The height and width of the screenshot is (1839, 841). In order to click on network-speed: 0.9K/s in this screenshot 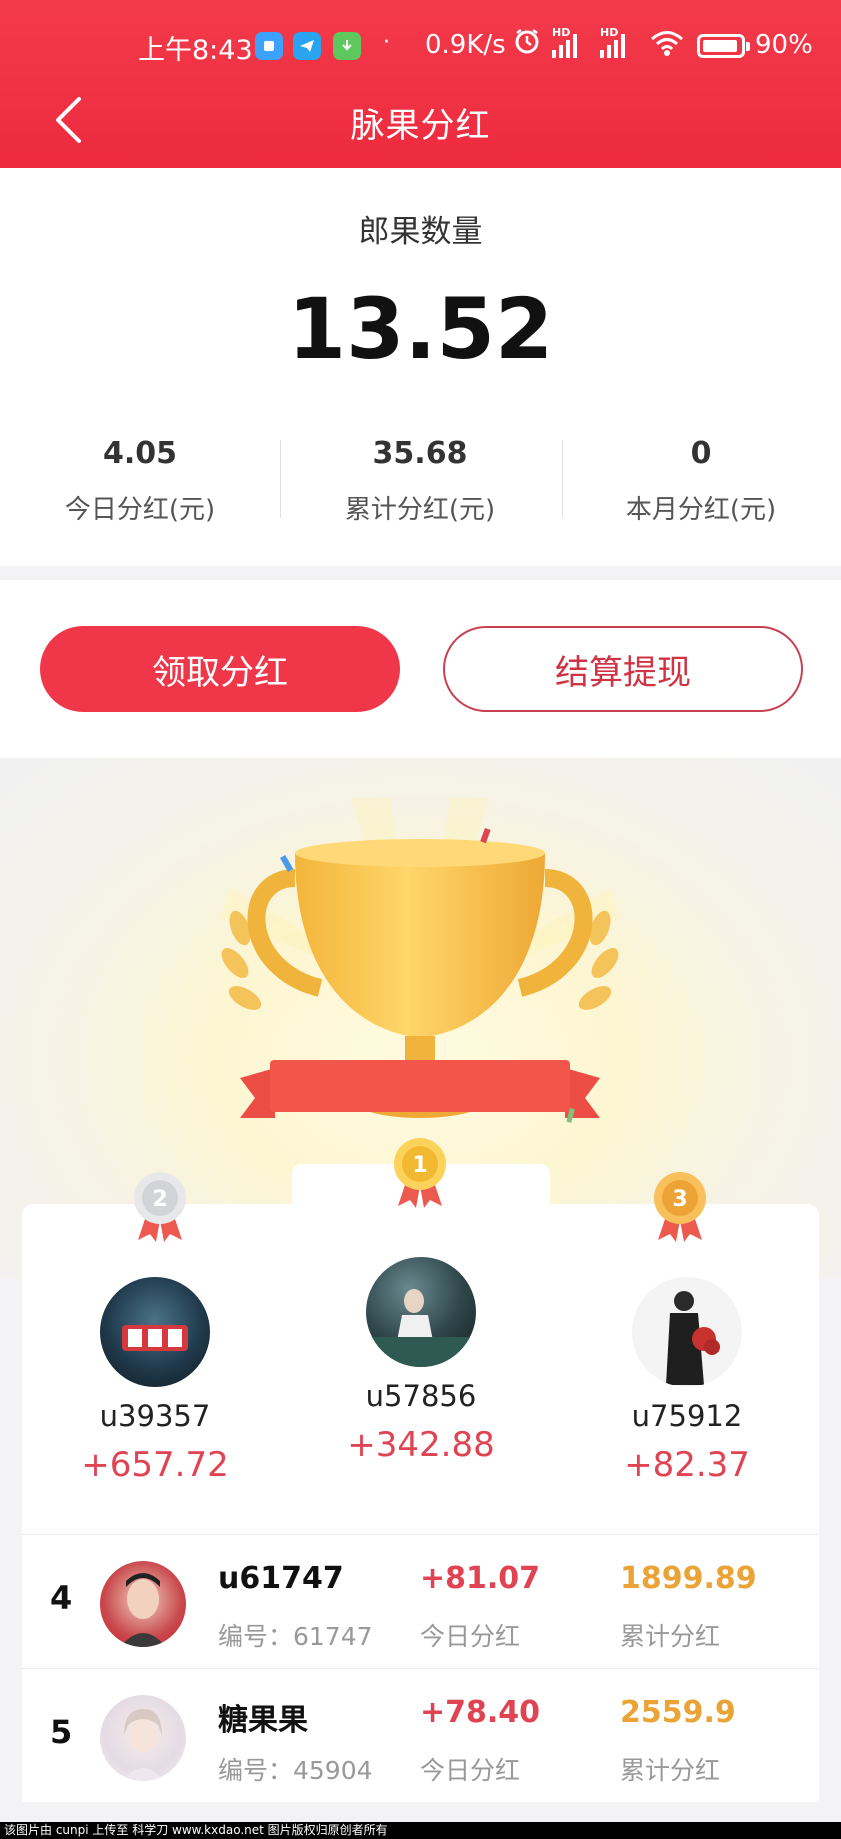, I will do `click(465, 45)`.